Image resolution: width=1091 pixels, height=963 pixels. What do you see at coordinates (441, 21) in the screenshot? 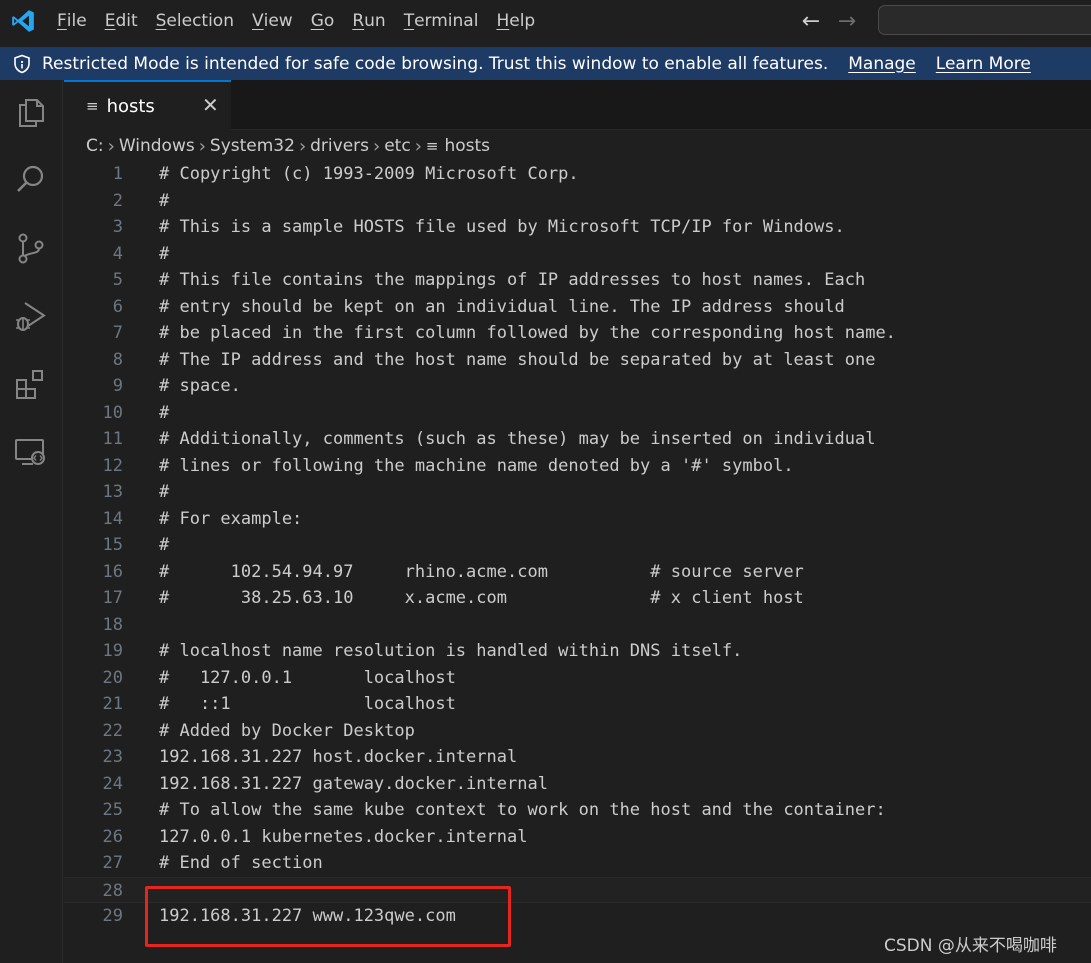
I see `menu-terminal: Terminal` at bounding box center [441, 21].